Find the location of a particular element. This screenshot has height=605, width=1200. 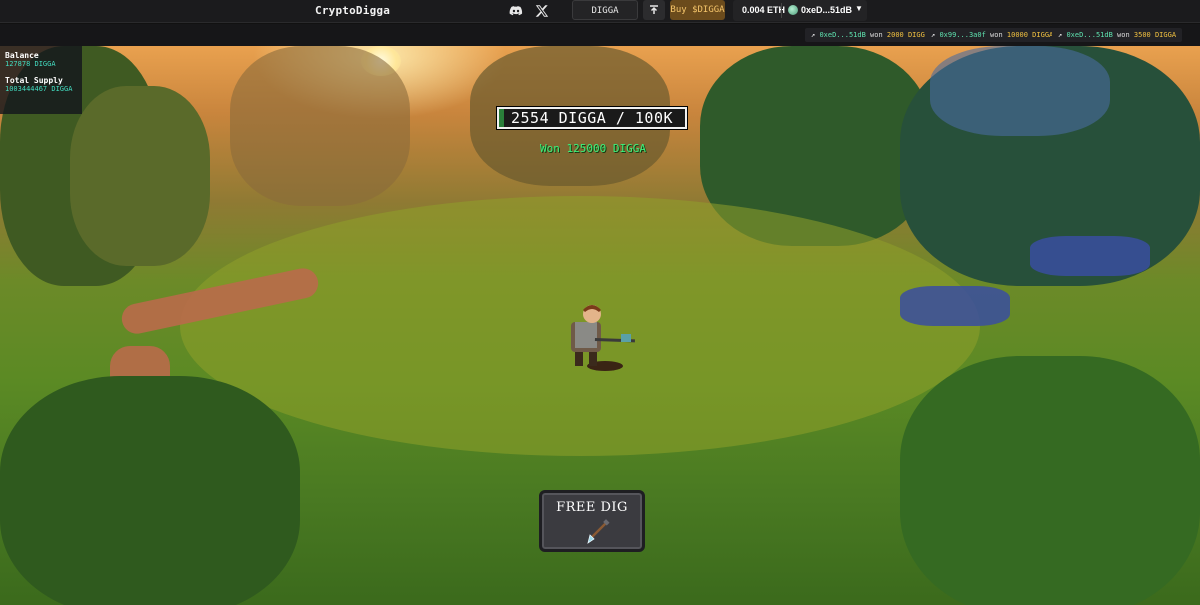

free-dig-label: FREE DIG is located at coordinates (592, 507).